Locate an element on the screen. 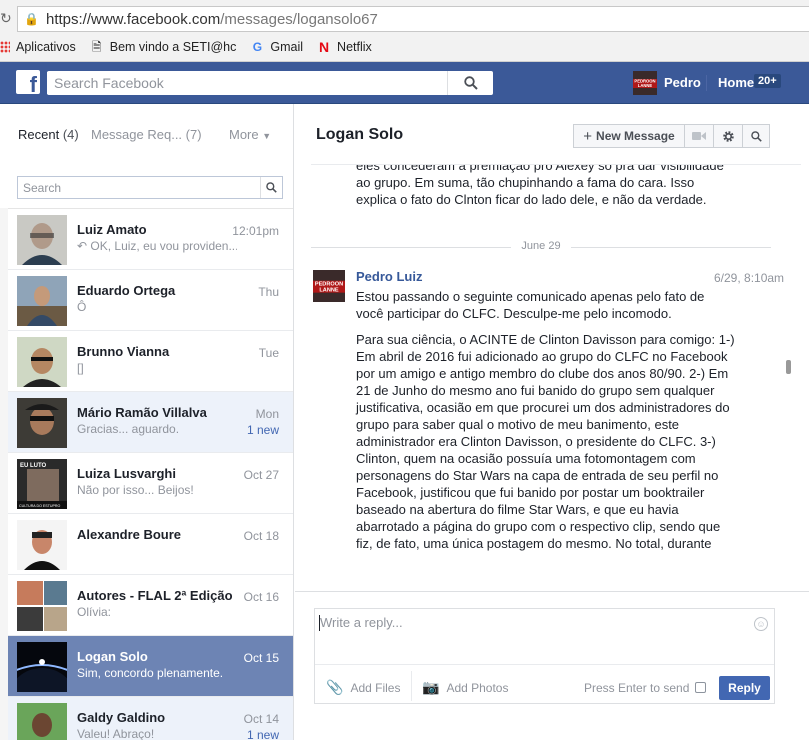 Image resolution: width=809 pixels, height=740 pixels. home-link: Home is located at coordinates (736, 82).